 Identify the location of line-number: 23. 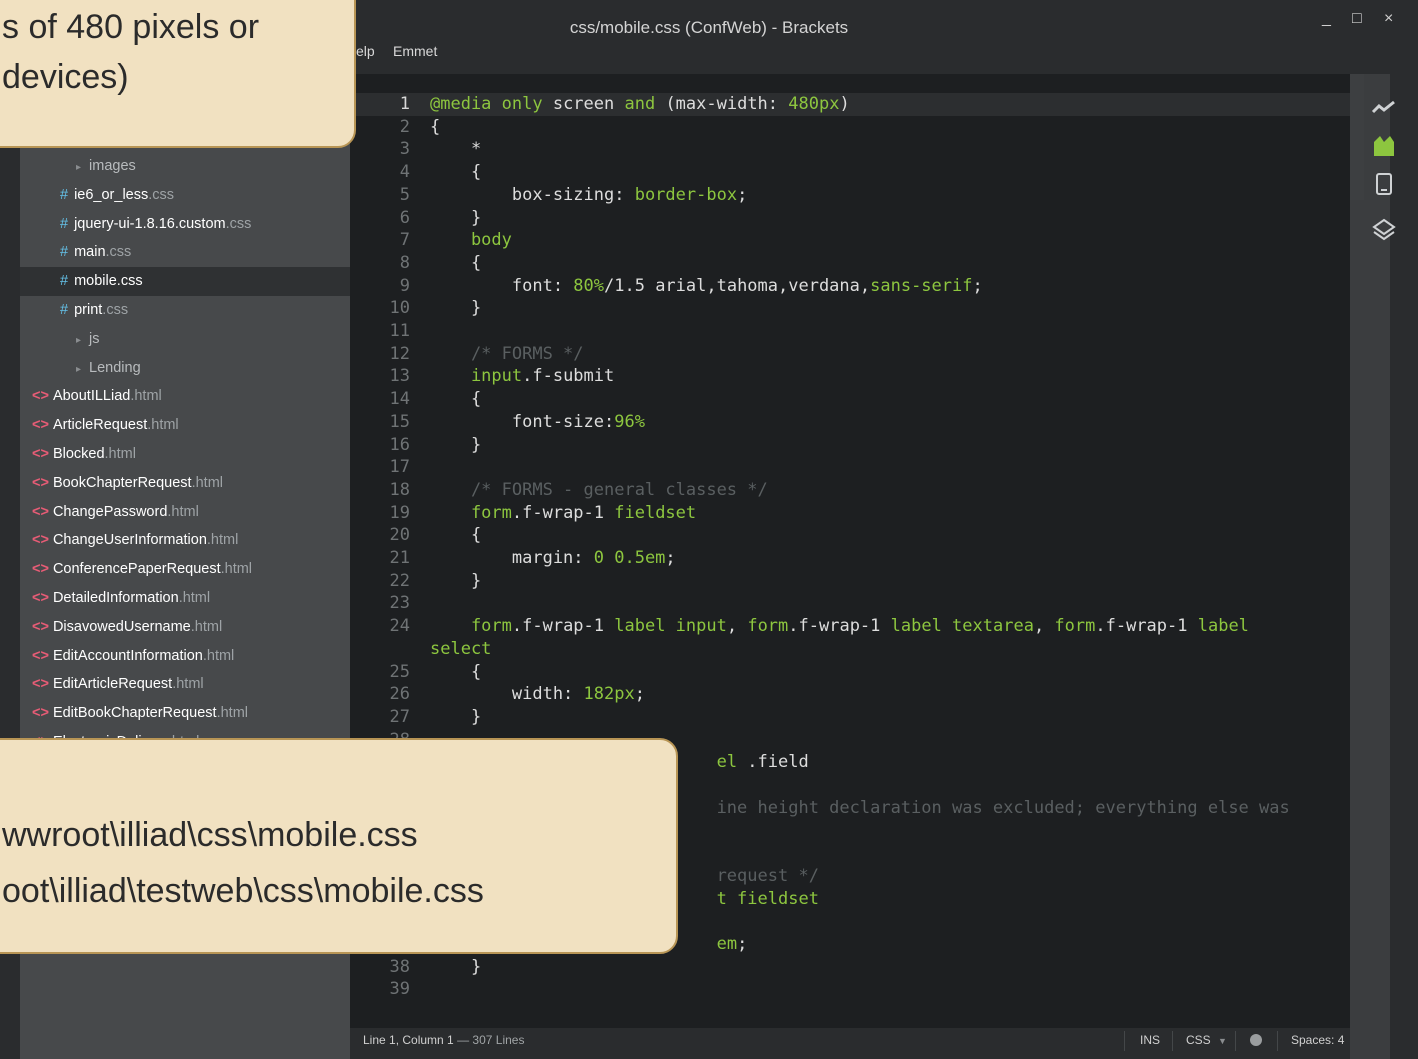
(399, 603).